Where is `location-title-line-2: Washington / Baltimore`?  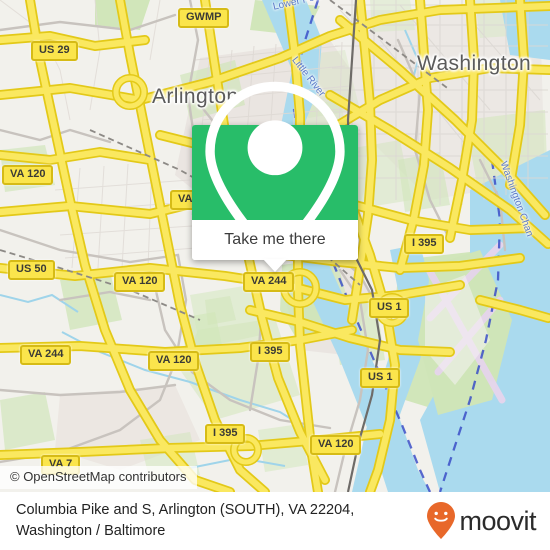
location-title-line-2: Washington / Baltimore is located at coordinates (91, 531).